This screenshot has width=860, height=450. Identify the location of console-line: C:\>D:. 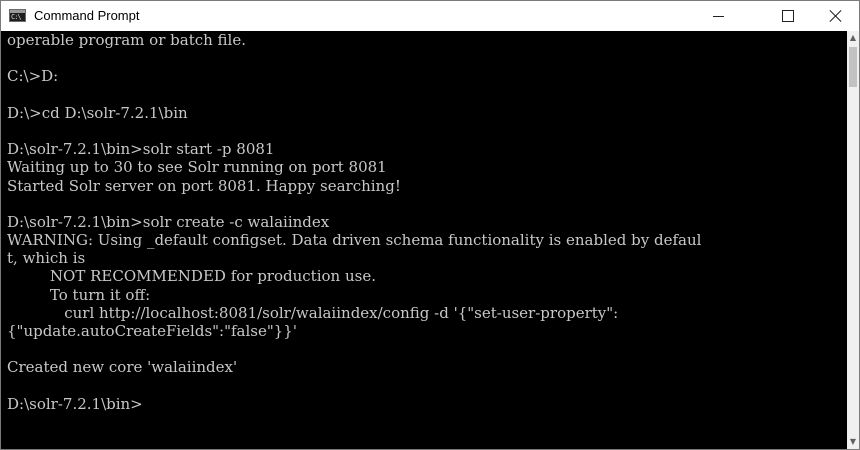
(33, 76).